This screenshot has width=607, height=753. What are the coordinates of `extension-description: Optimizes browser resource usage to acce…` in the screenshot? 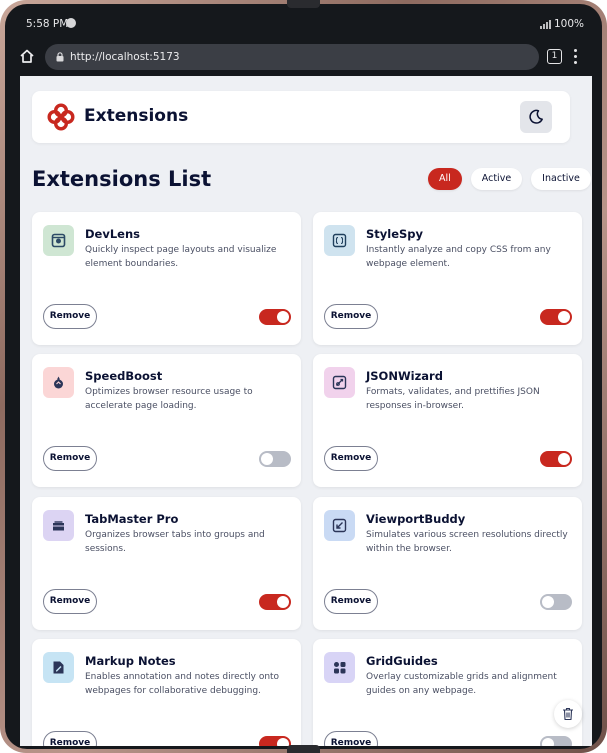 It's located at (169, 399).